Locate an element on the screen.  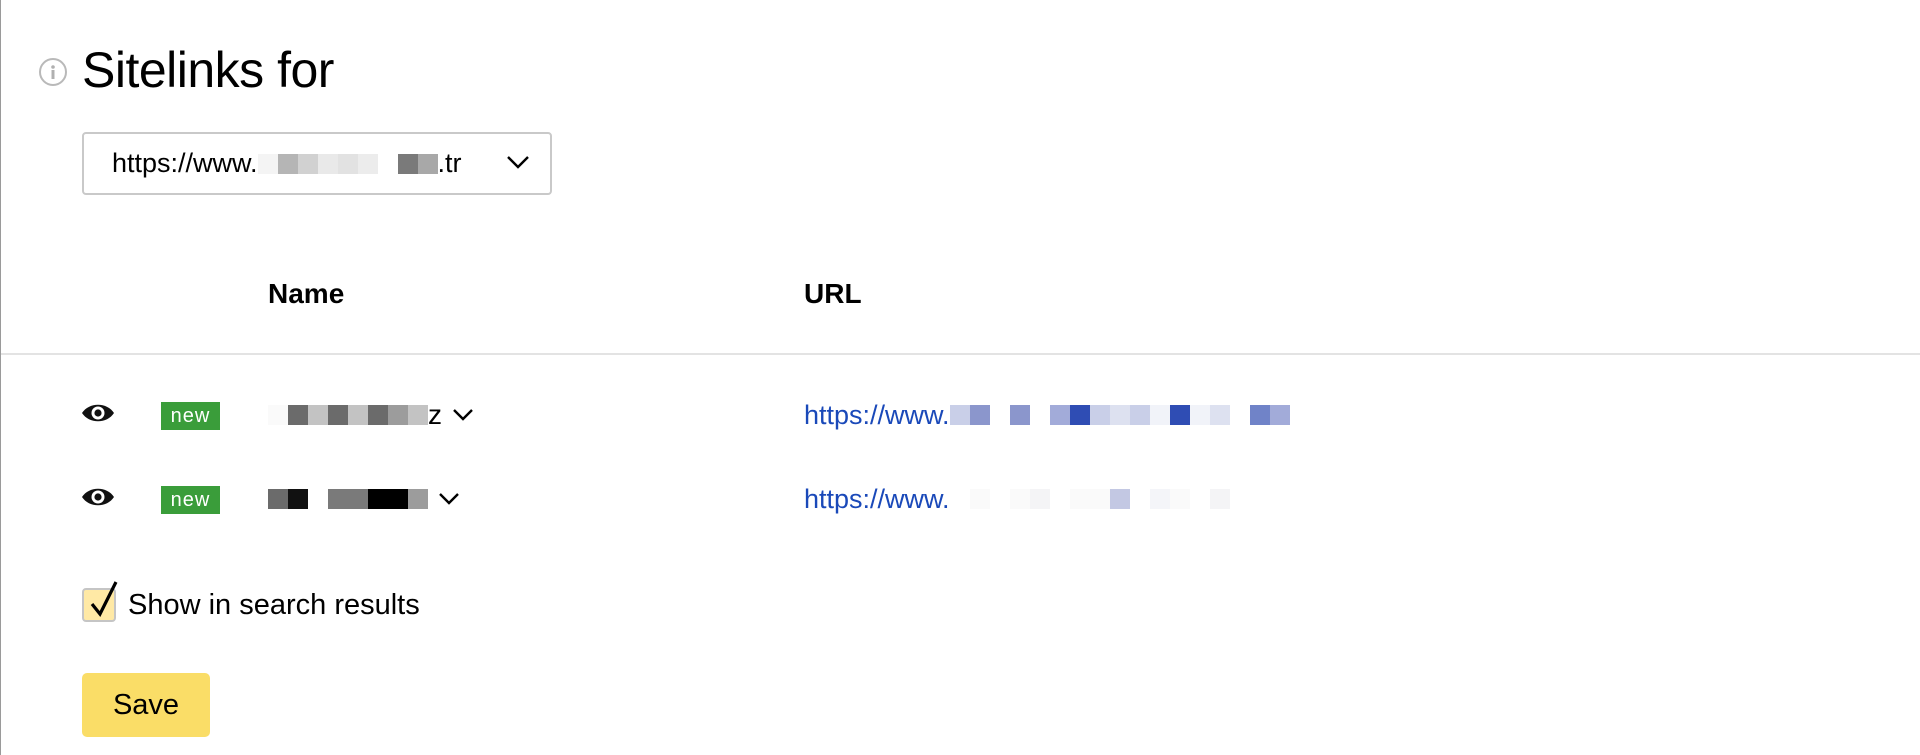
info-icon is located at coordinates (53, 72).